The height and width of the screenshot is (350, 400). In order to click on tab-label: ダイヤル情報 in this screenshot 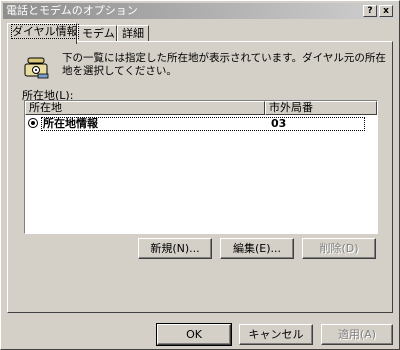, I will do `click(45, 31)`.